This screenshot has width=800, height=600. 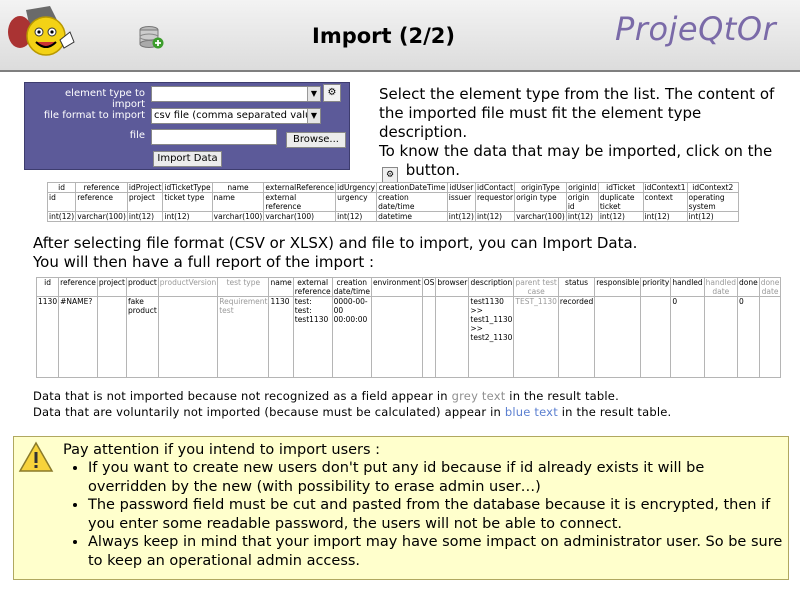 I want to click on table-cell: #NAME?, so click(x=78, y=337).